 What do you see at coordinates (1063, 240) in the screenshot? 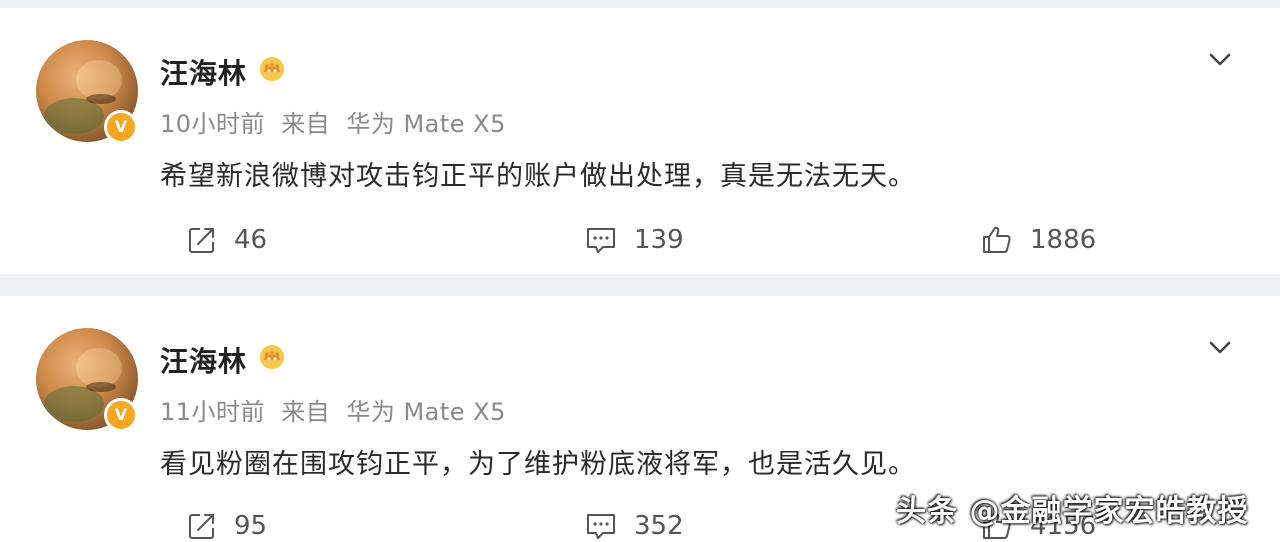
I see `like-count: 1886` at bounding box center [1063, 240].